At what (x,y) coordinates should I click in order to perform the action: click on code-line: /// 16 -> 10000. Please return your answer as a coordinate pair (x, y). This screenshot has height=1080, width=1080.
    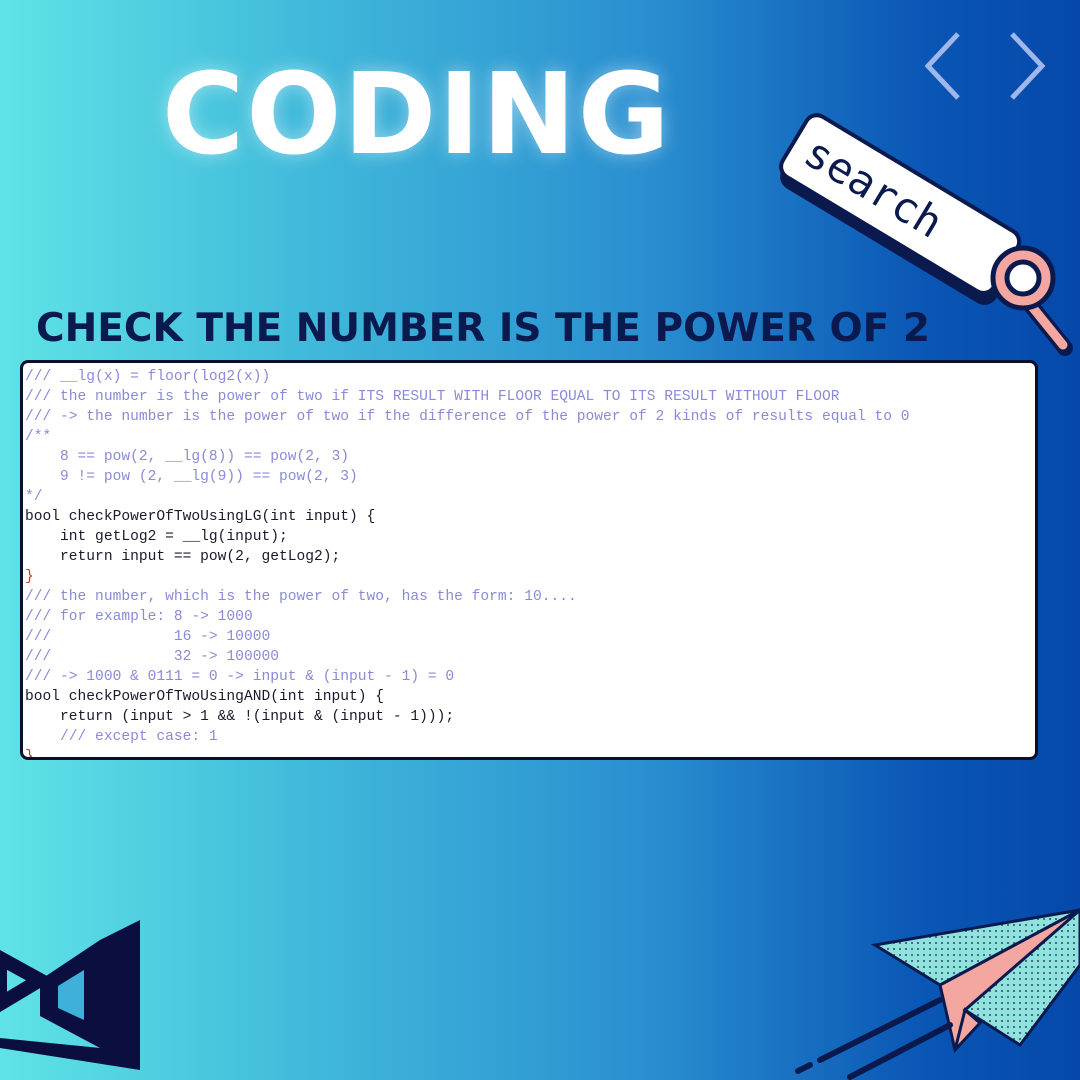
    Looking at the image, I should click on (148, 637).